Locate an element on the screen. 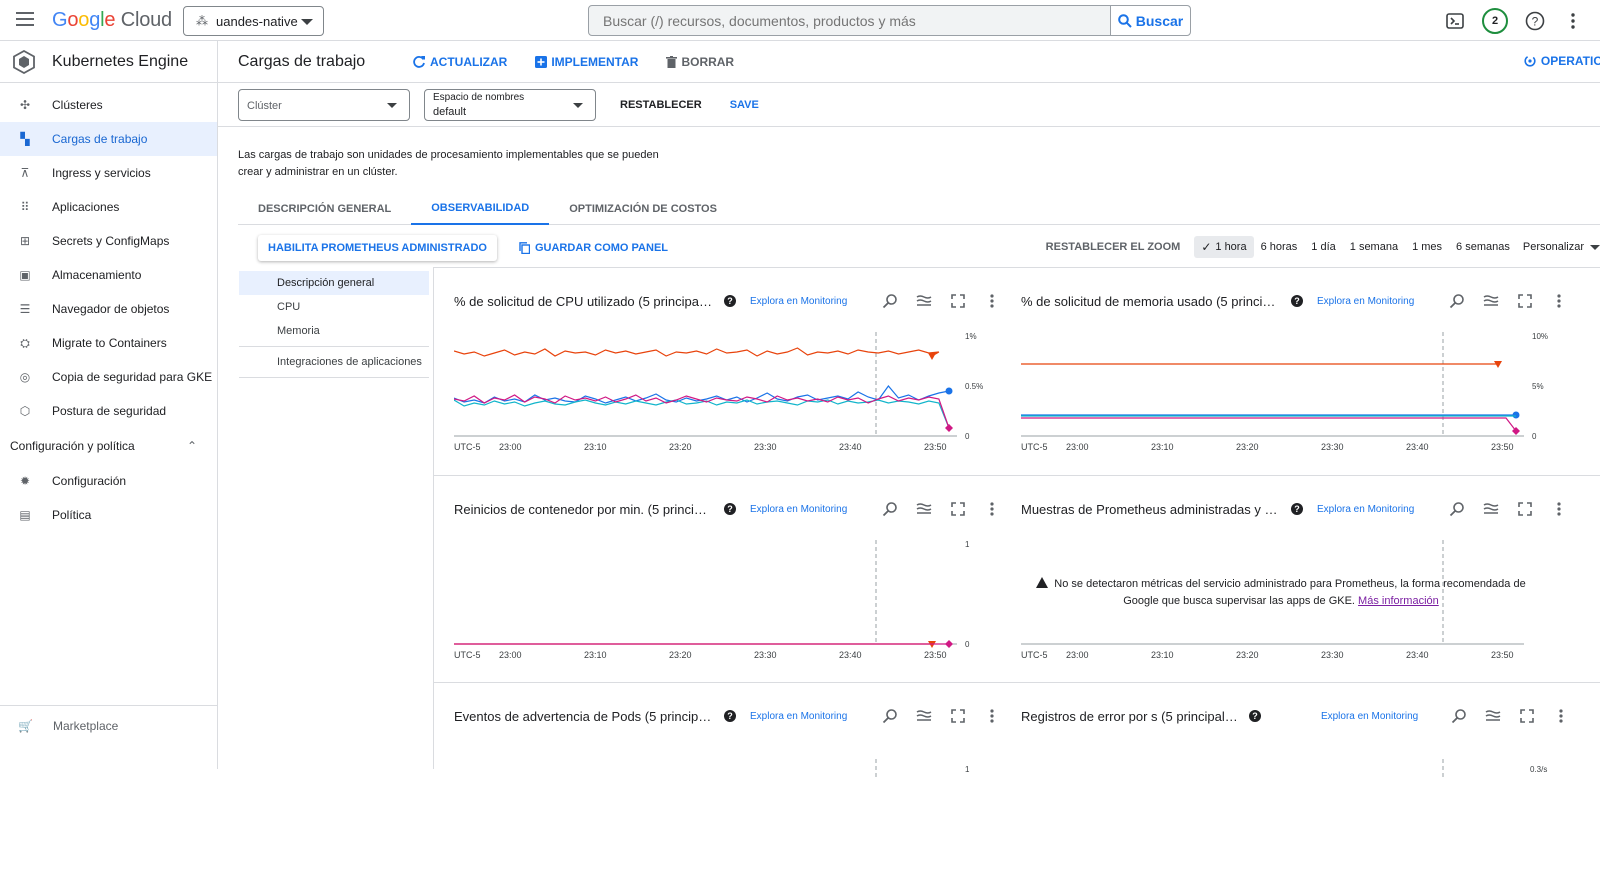  x-tick-label: 23:40 is located at coordinates (1417, 655).